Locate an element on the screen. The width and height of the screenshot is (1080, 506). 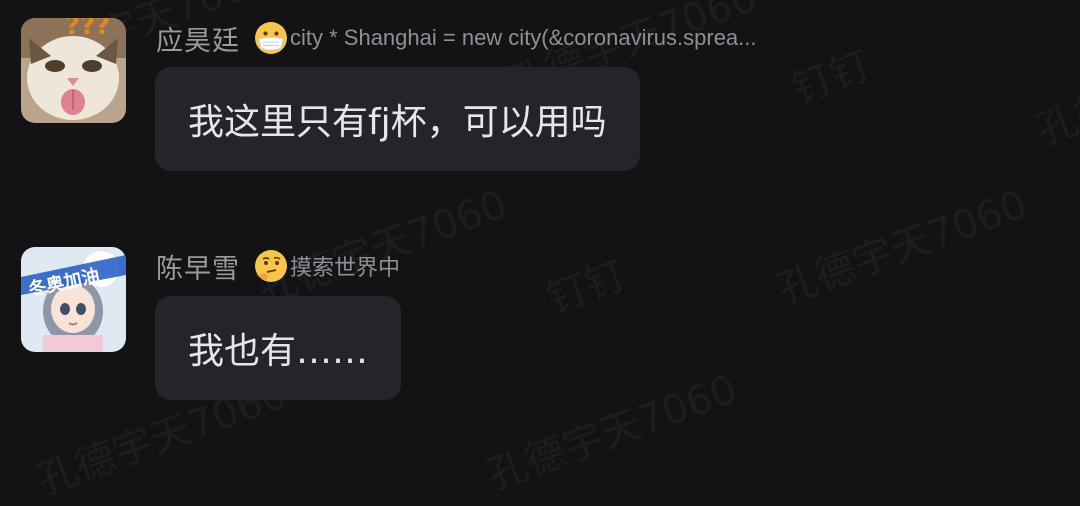
thinking-face-icon is located at coordinates (271, 266).